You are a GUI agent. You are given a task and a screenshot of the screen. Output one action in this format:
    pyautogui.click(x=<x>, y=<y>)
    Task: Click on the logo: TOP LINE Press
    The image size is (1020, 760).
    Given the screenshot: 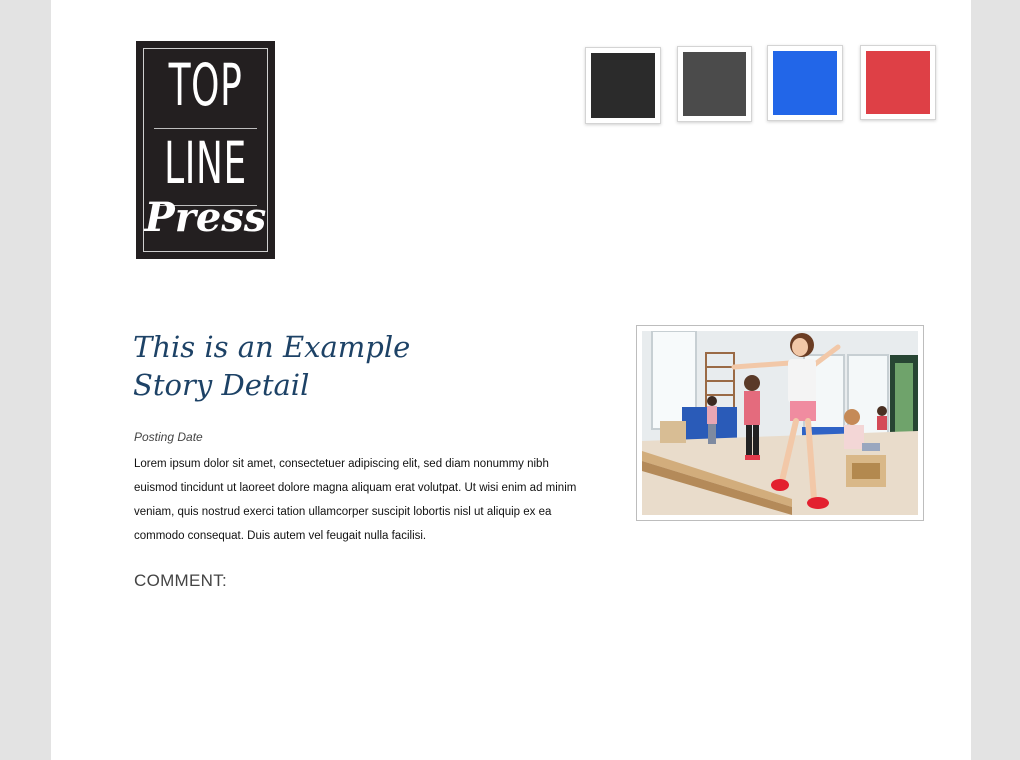 What is the action you would take?
    pyautogui.click(x=205, y=150)
    